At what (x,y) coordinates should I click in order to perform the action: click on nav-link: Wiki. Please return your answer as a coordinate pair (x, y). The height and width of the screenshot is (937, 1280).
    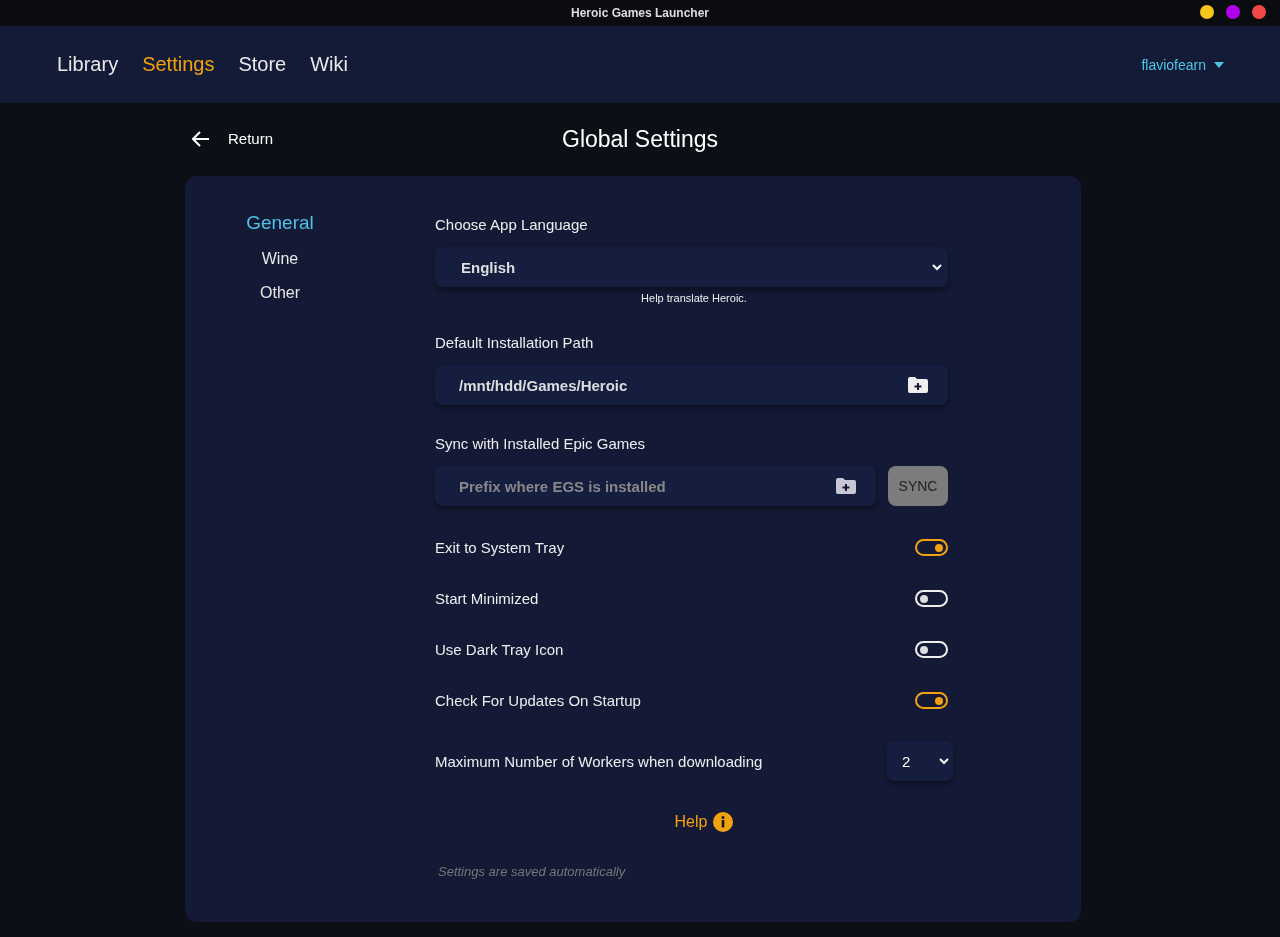
    Looking at the image, I should click on (329, 64).